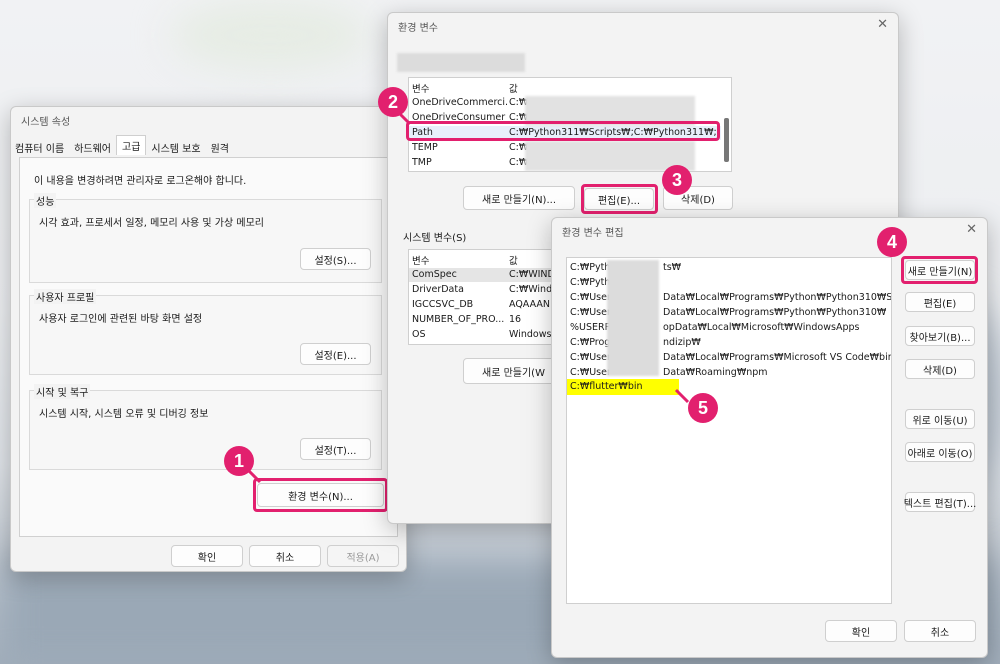 The height and width of the screenshot is (664, 1000). Describe the element at coordinates (418, 28) in the screenshot. I see `window-title: 환경 변수` at that location.